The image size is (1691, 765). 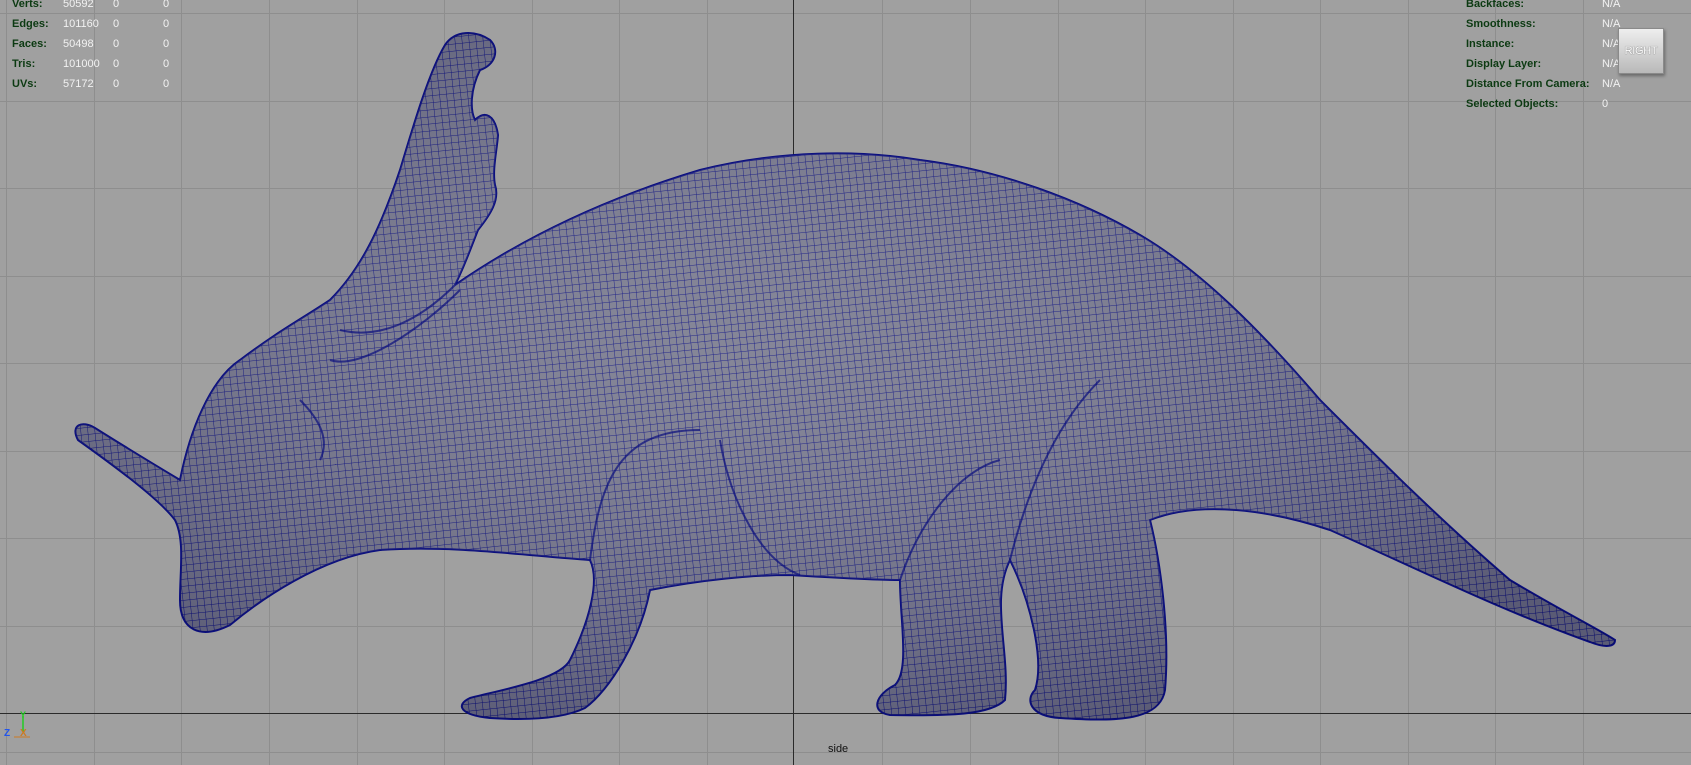 What do you see at coordinates (838, 749) in the screenshot?
I see `camera-name-label: side` at bounding box center [838, 749].